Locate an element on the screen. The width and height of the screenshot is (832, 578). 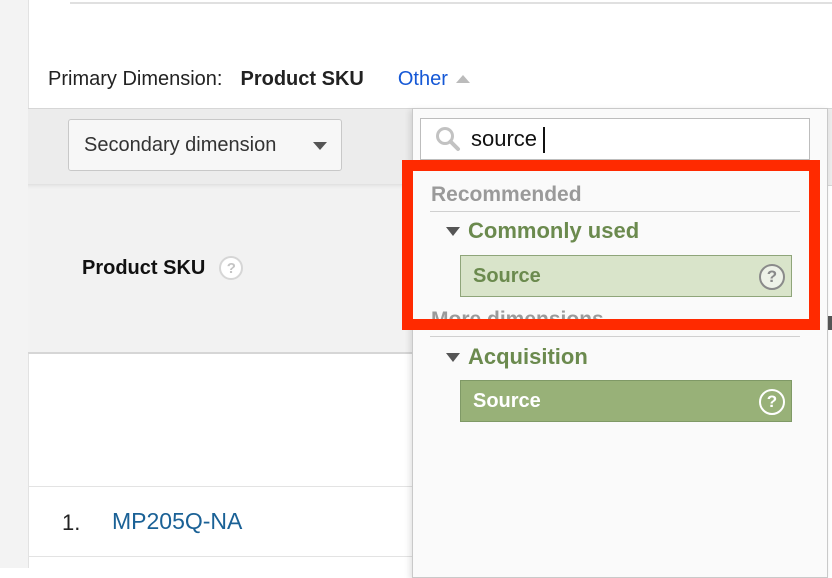
other-dimension-link: Other is located at coordinates (434, 79).